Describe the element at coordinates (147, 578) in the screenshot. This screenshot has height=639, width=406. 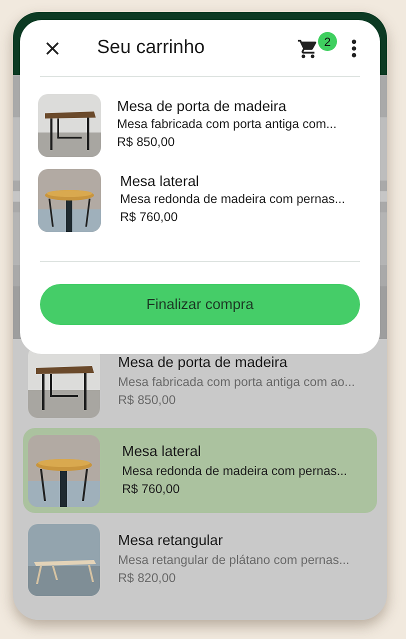
I see `product-price: R$ 820,00` at that location.